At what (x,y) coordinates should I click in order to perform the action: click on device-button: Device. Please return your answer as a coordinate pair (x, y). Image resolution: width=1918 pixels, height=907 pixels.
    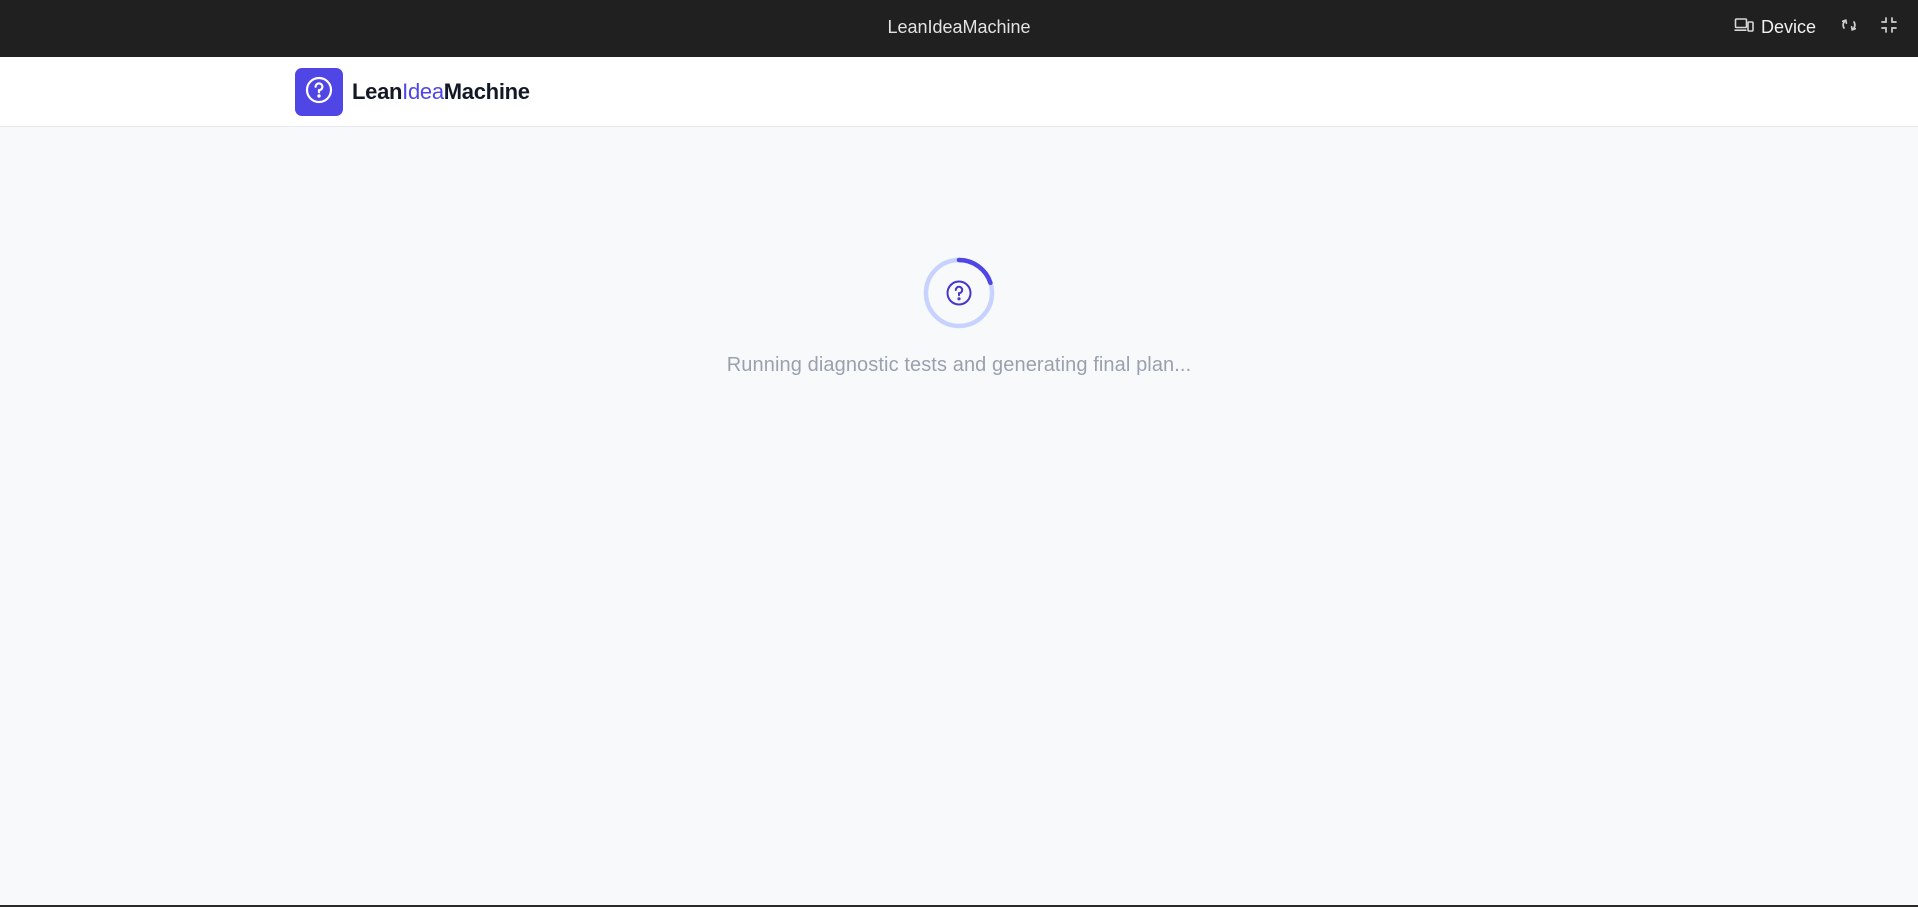
    Looking at the image, I should click on (1775, 27).